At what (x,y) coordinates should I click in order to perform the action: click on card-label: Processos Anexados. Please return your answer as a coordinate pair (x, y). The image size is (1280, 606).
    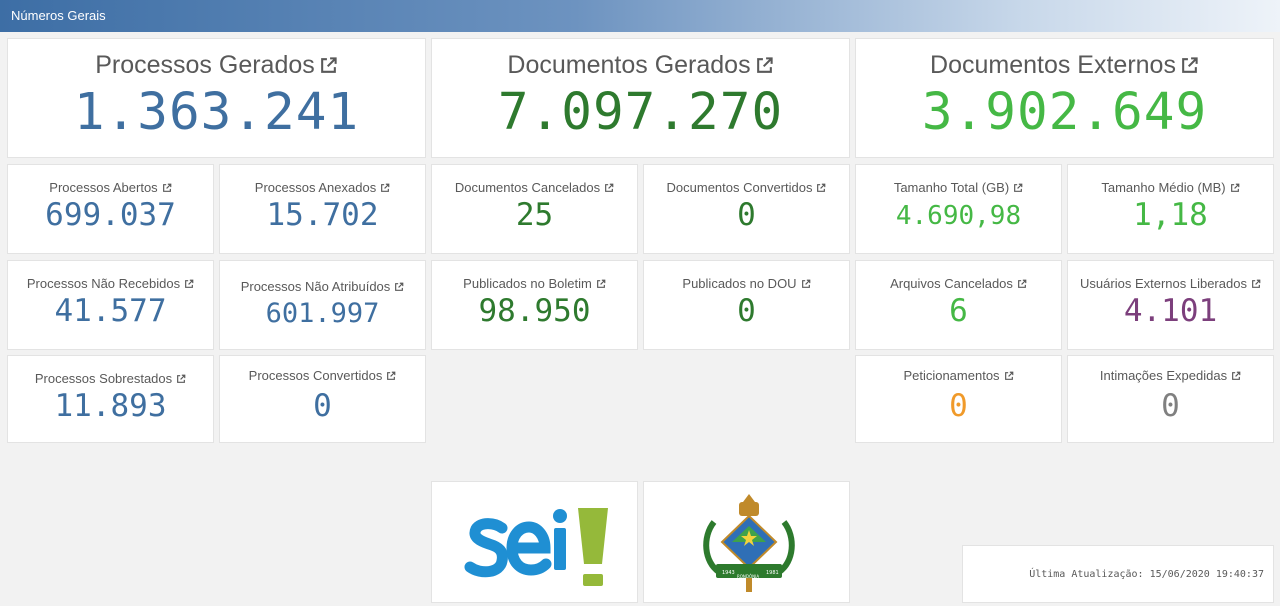
    Looking at the image, I should click on (315, 187).